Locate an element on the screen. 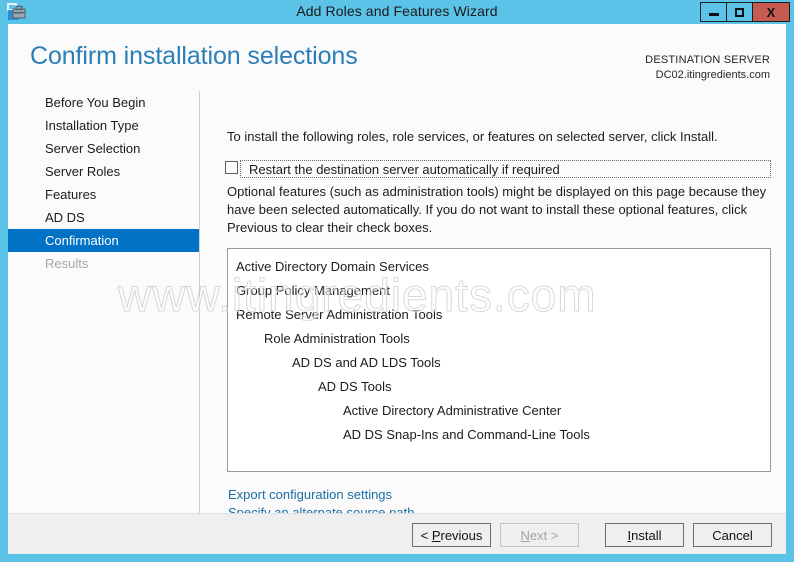 The width and height of the screenshot is (794, 562). sidebar-item-ad-ds: AD DS is located at coordinates (103, 217).